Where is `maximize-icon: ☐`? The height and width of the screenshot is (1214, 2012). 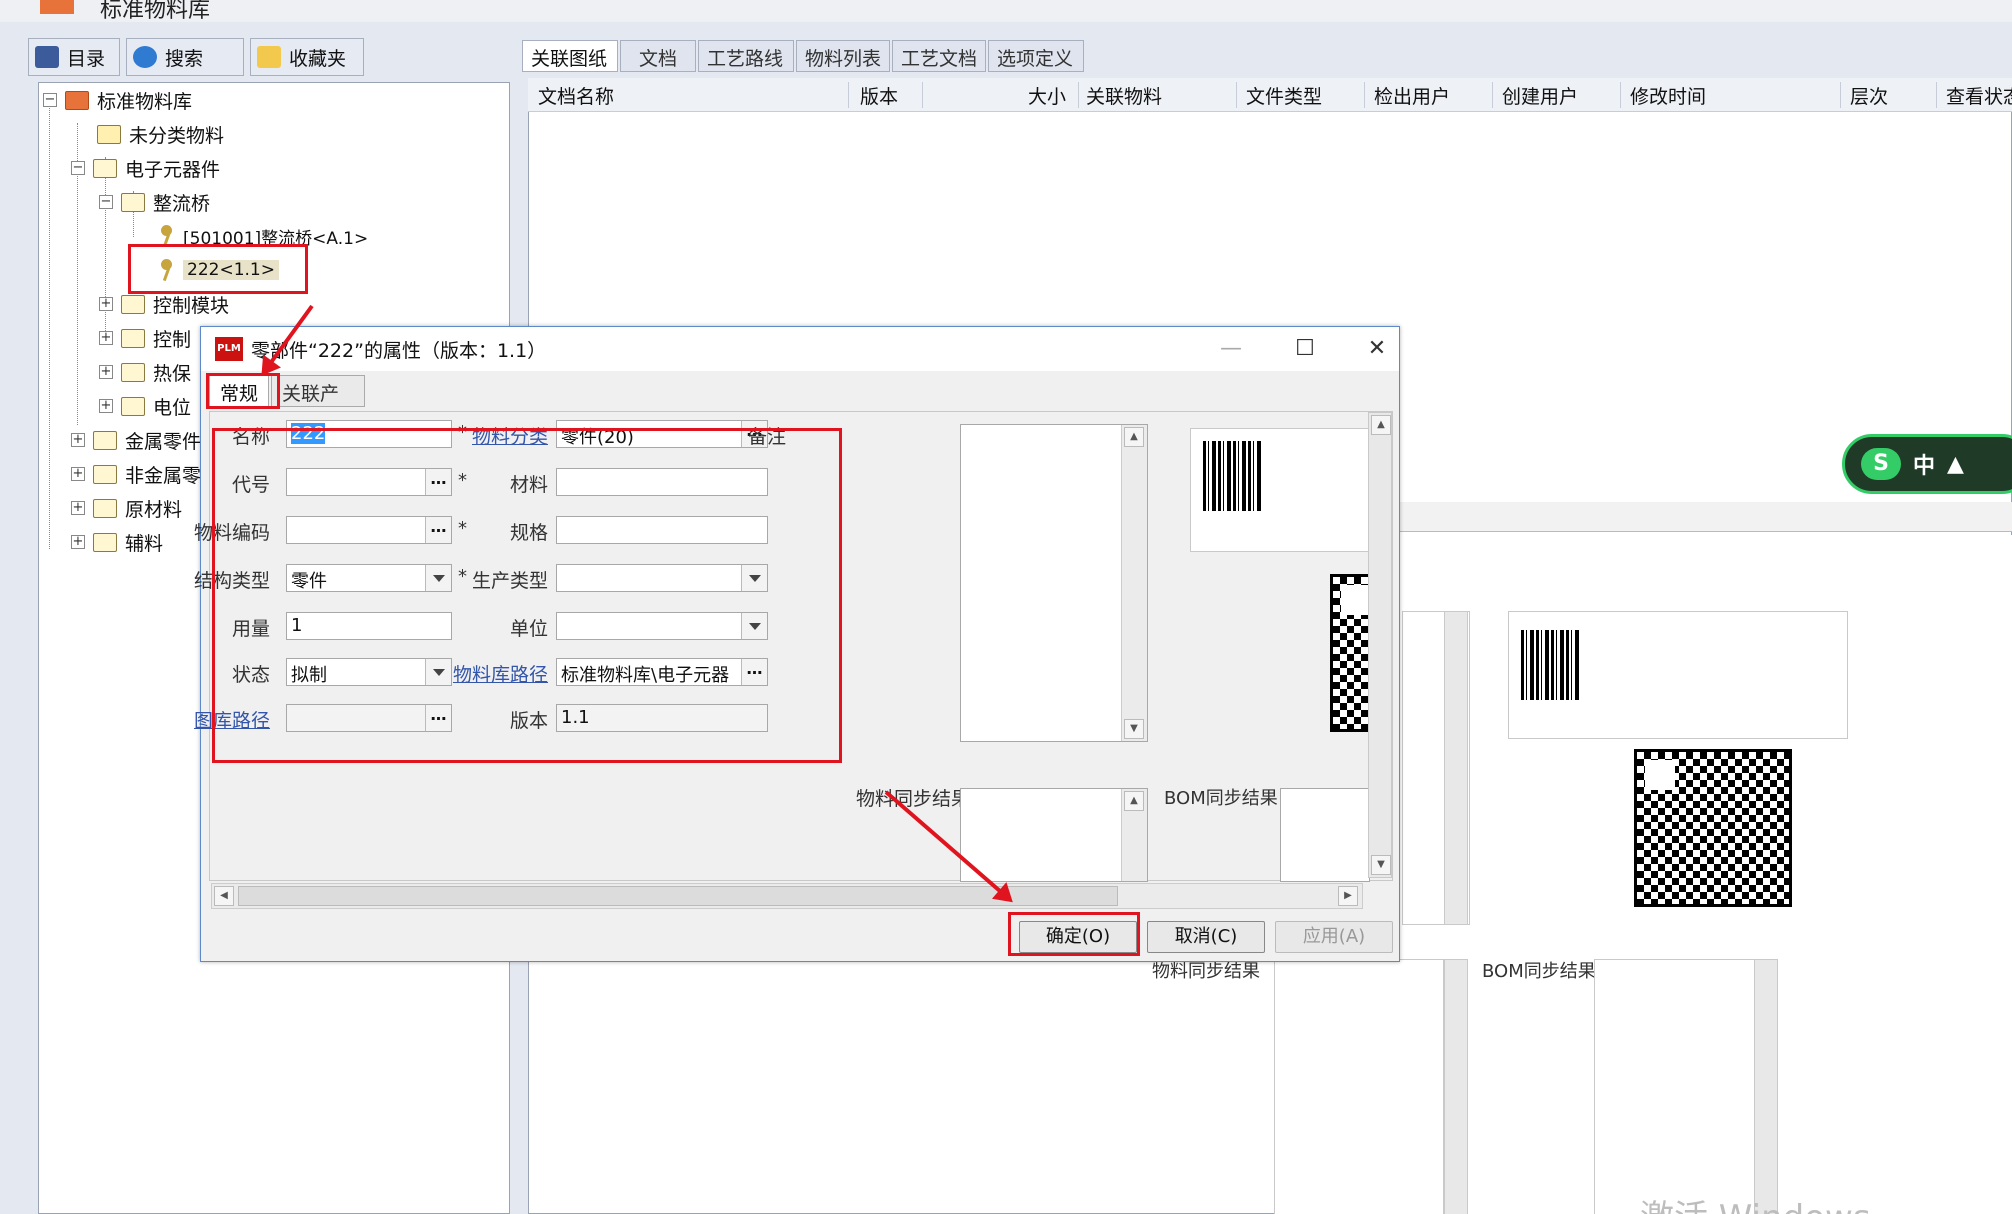
maximize-icon: ☐ is located at coordinates (1305, 349).